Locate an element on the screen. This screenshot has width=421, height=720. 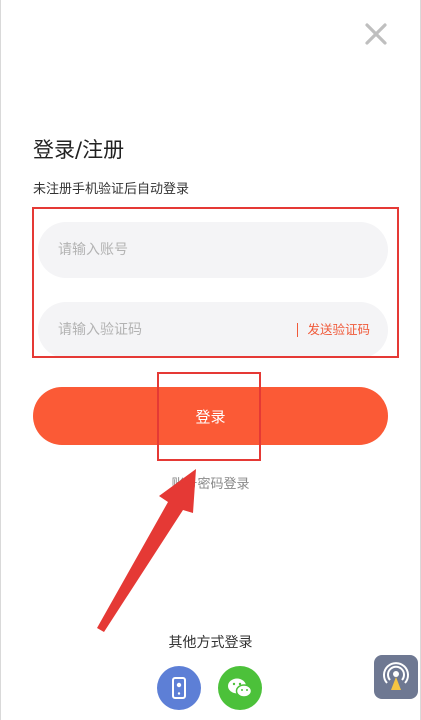
code-field: 发送验证码 is located at coordinates (213, 330).